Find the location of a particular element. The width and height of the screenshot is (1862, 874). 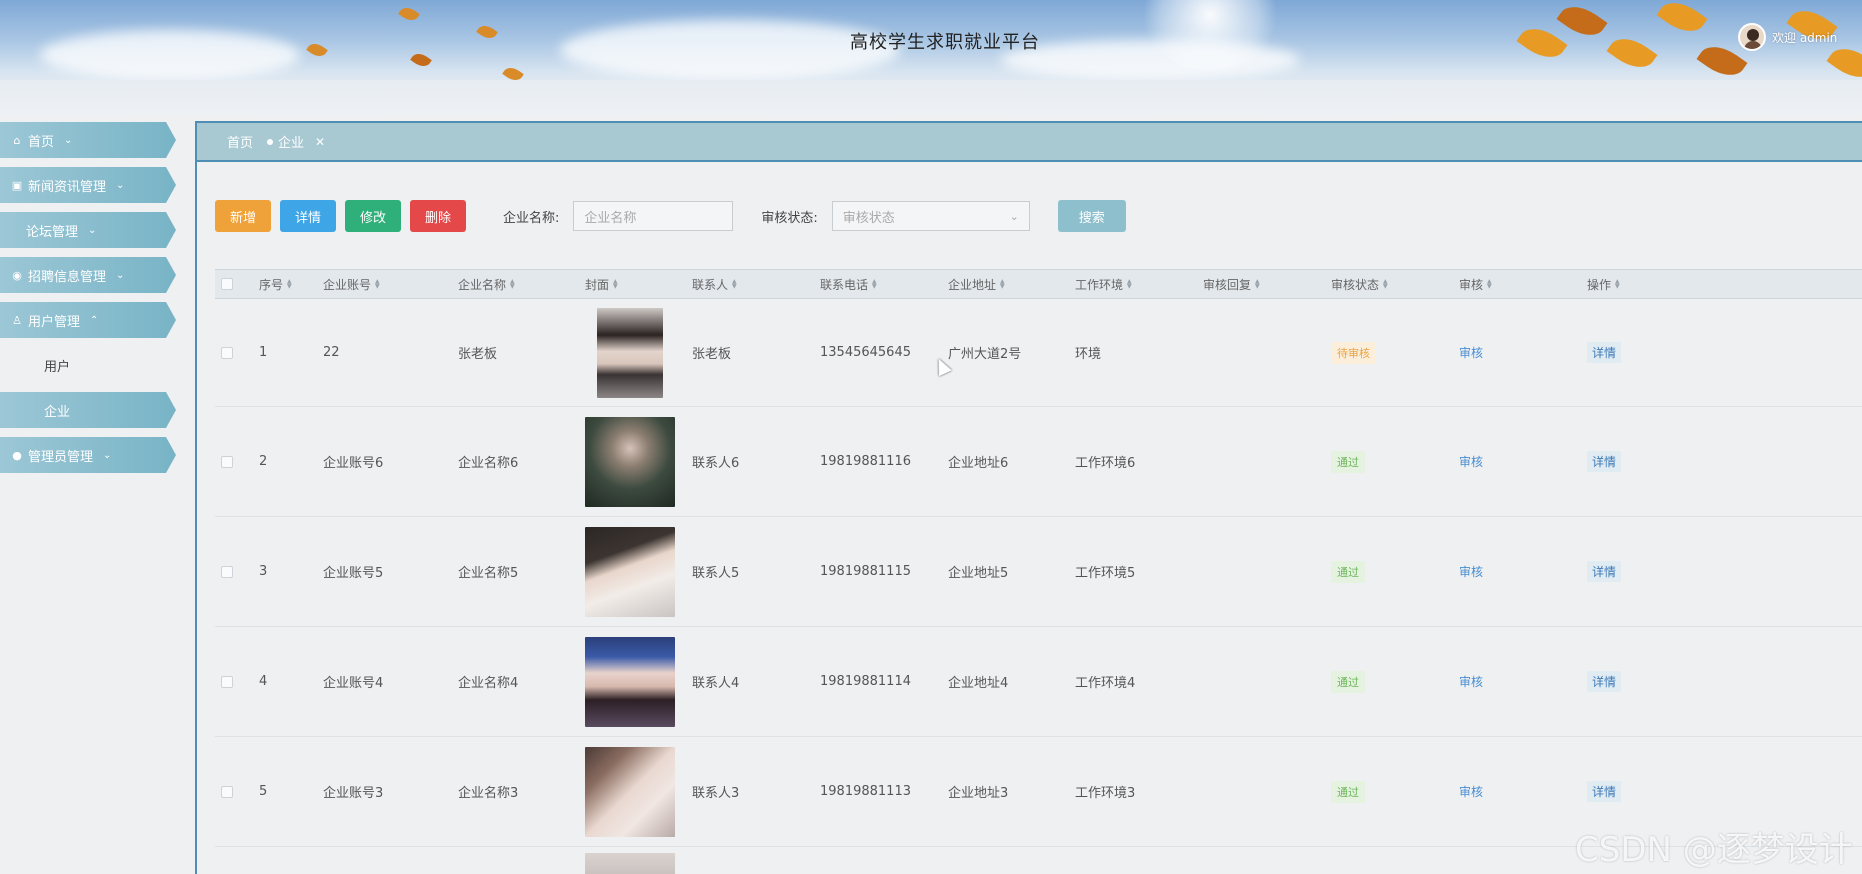

cell-contact: 联系人3 is located at coordinates (716, 793).